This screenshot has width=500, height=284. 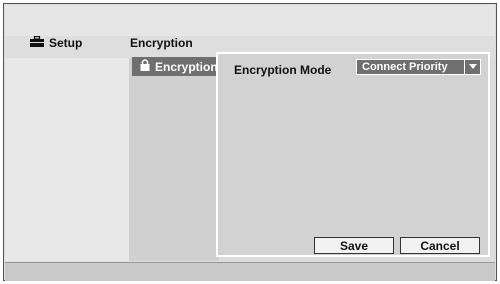 I want to click on save-button: Save, so click(x=354, y=245).